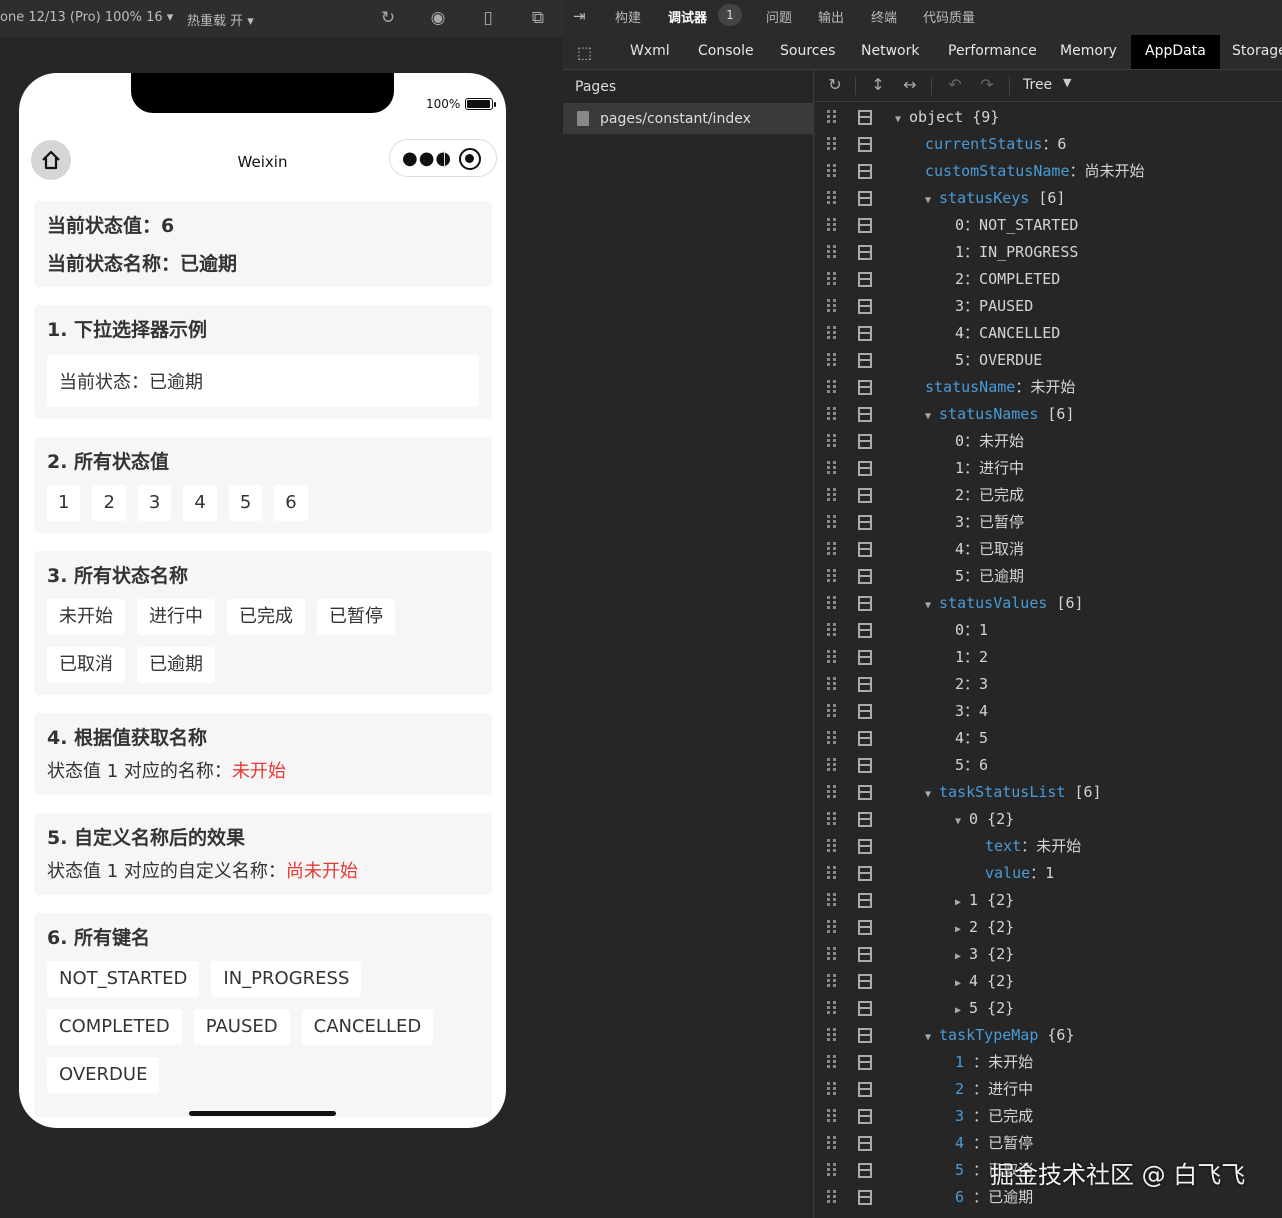 This screenshot has height=1218, width=1282. What do you see at coordinates (878, 84) in the screenshot?
I see `expand-all-icon: ↕` at bounding box center [878, 84].